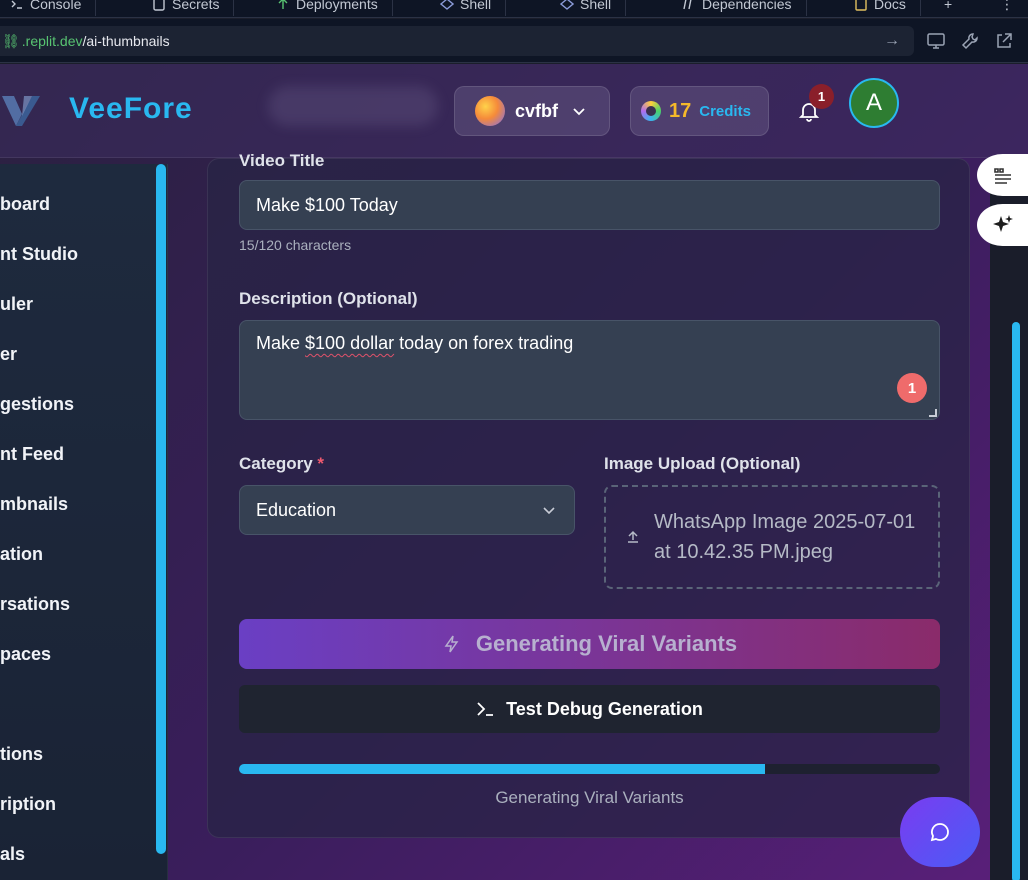  I want to click on app-header: VeeFore cvfbf 17 Credits 1 A, so click(514, 111).